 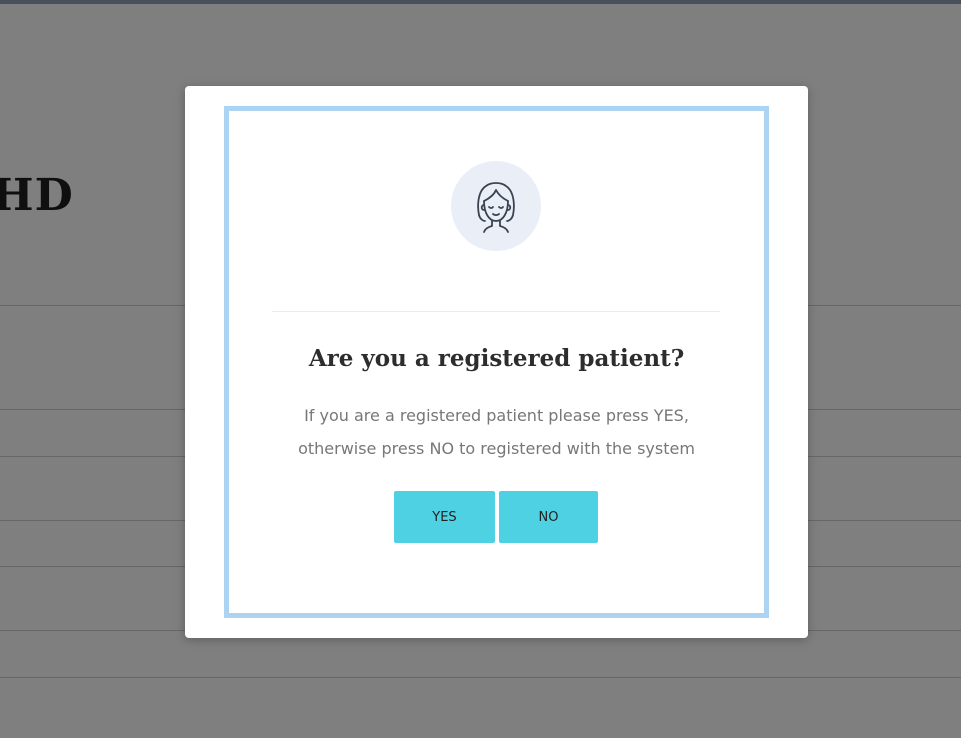 I want to click on yes-button: YES, so click(x=444, y=517).